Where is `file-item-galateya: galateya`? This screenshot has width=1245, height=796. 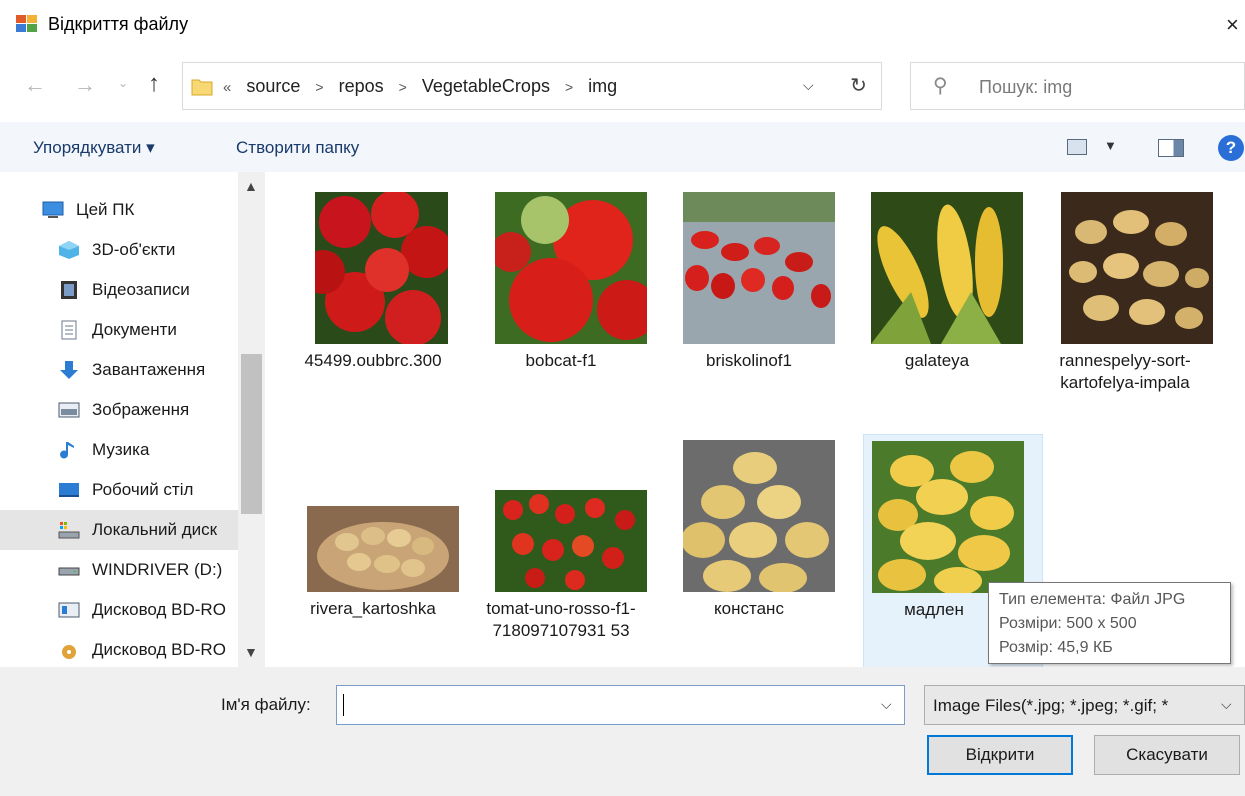
file-item-galateya: galateya is located at coordinates (937, 303).